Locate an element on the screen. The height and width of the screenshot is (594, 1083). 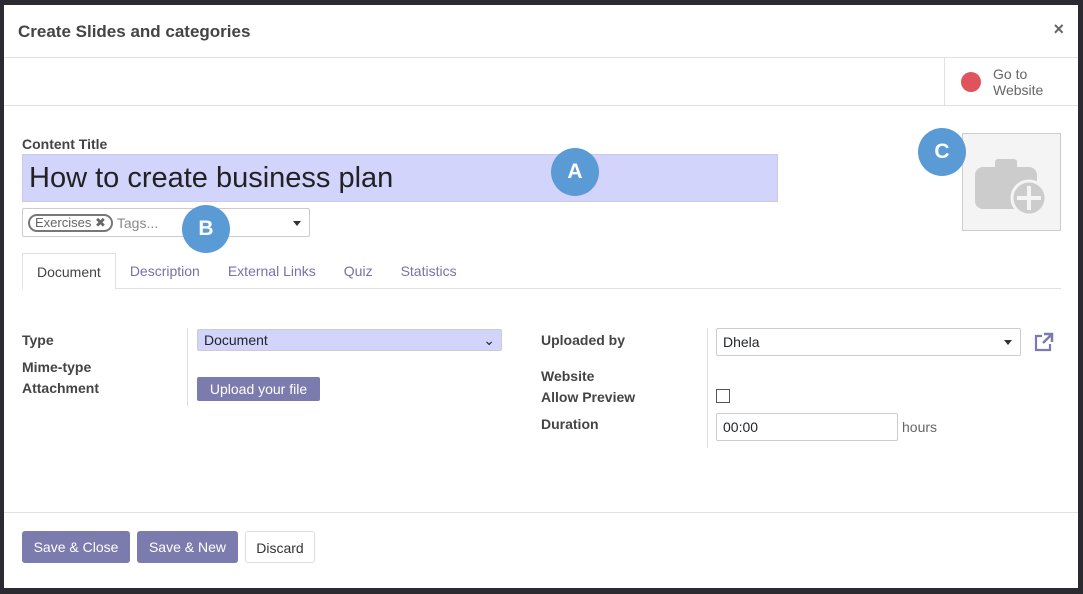
annotation-badge-c: C is located at coordinates (942, 152).